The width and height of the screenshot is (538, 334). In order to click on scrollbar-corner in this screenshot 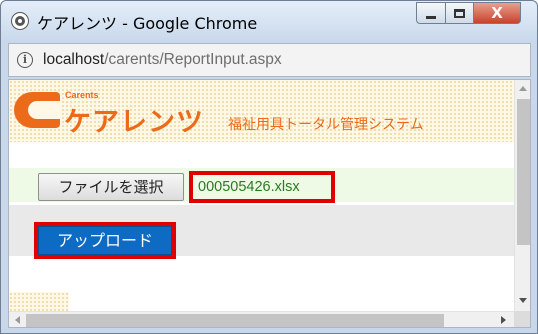, I will do `click(522, 319)`.